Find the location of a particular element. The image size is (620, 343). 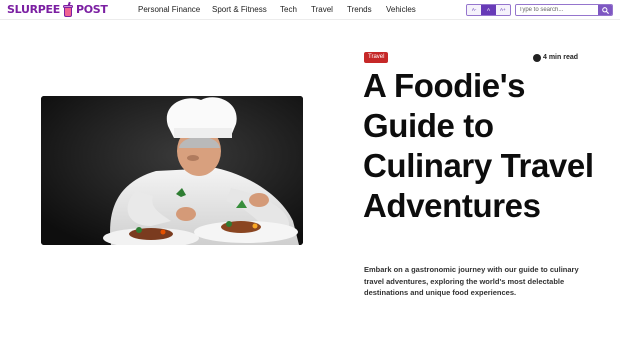

read-time-label: 4 min read is located at coordinates (561, 57).